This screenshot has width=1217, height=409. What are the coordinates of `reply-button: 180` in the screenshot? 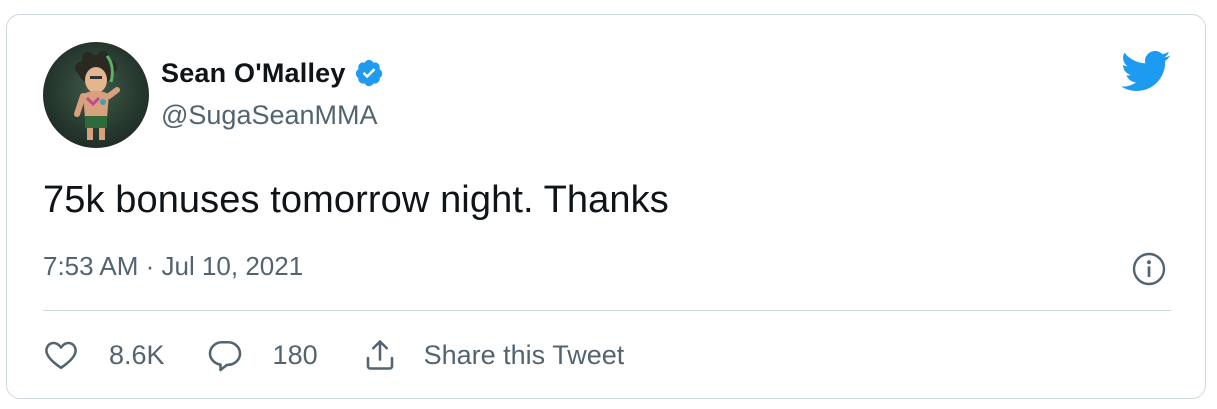 It's located at (262, 355).